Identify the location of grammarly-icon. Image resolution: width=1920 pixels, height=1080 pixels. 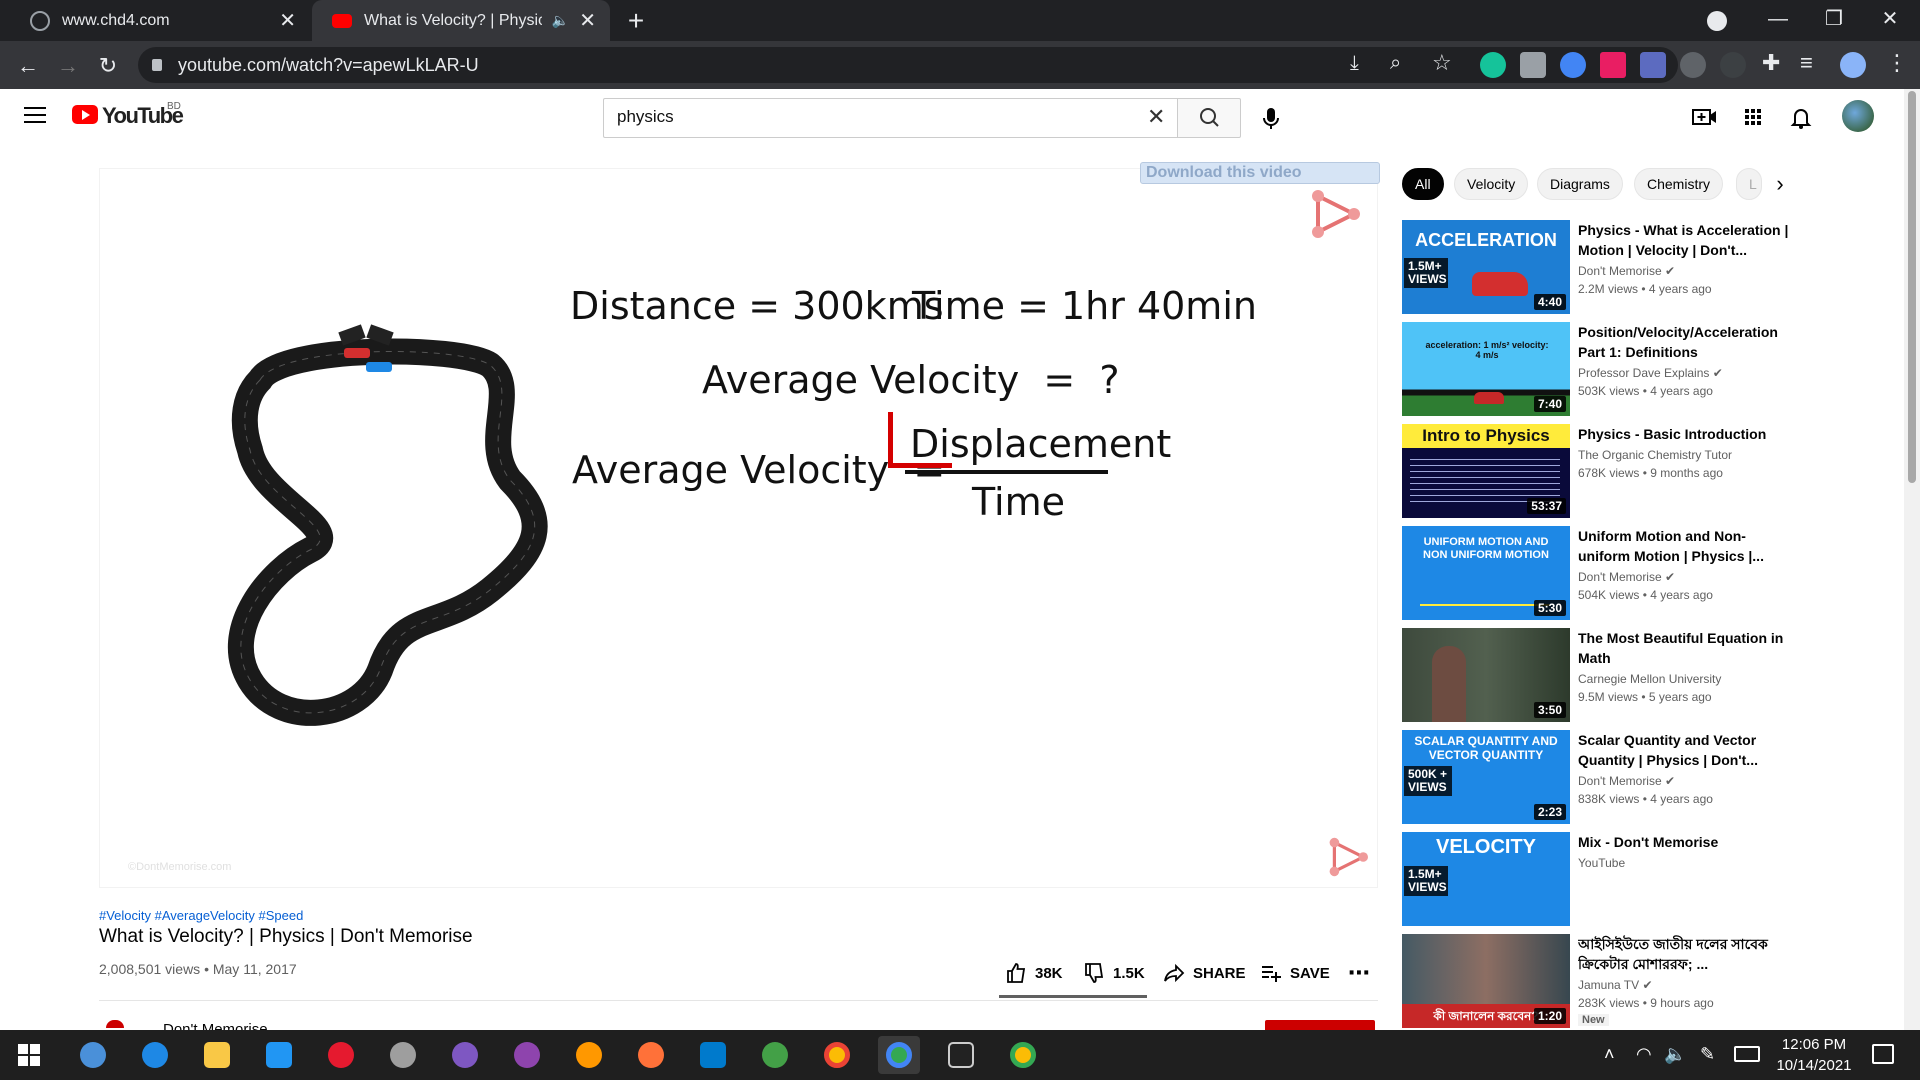
(1493, 65).